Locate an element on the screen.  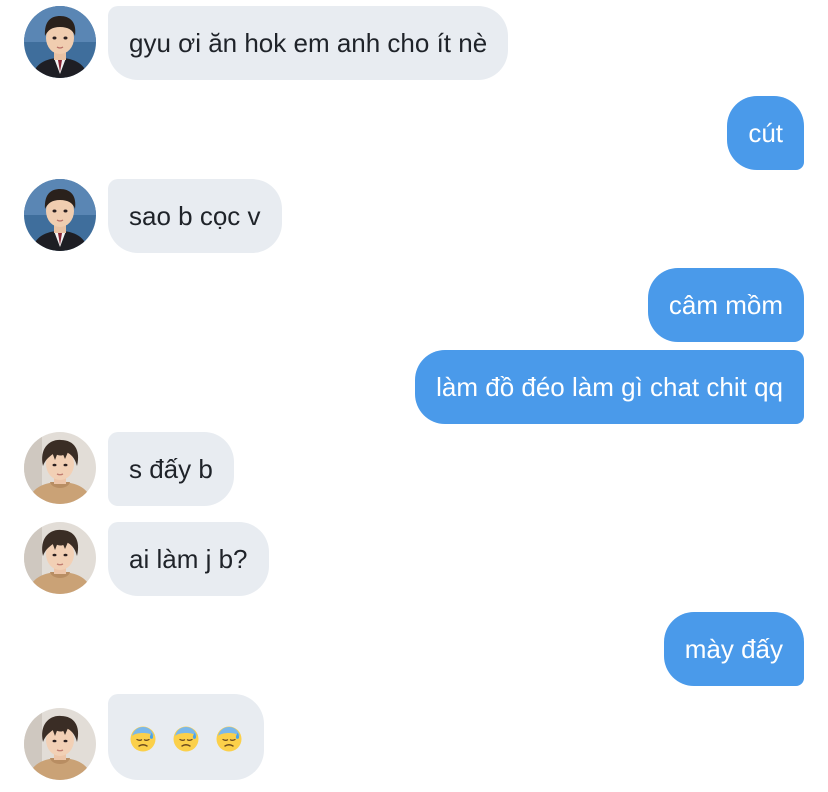
outgoing-message-bubble: mày đấy is located at coordinates (733, 649).